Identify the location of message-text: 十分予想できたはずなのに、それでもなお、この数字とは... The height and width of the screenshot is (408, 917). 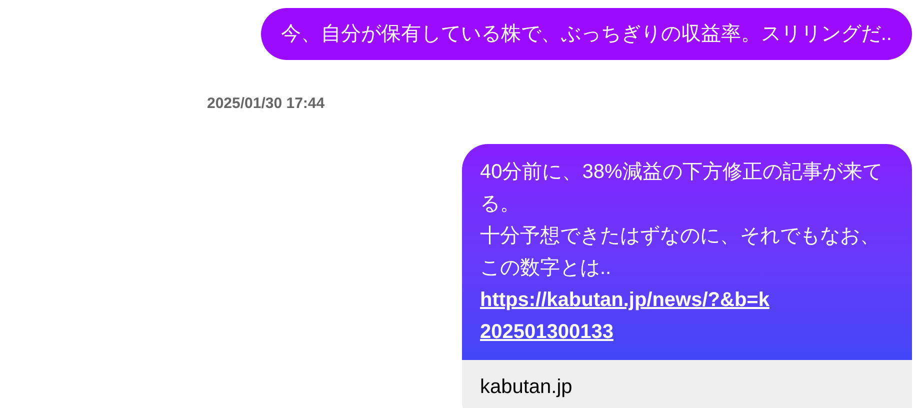
(680, 252).